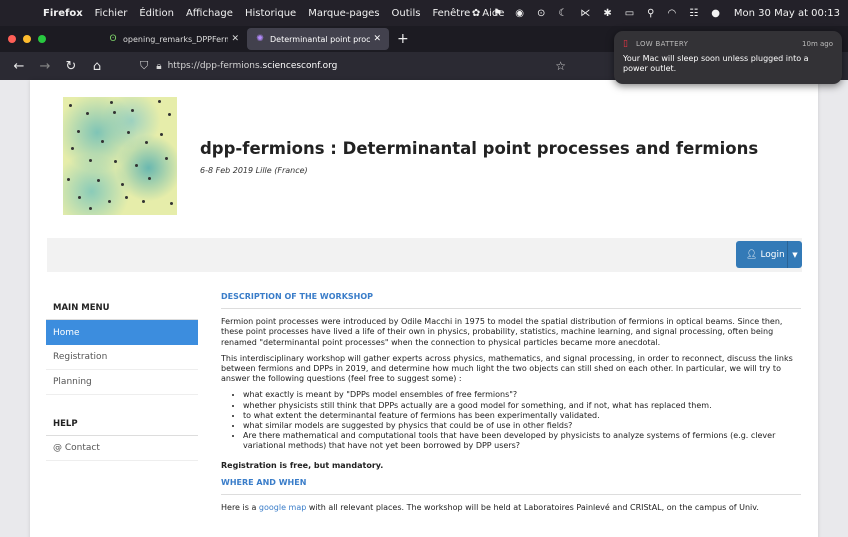 The height and width of the screenshot is (537, 848). I want to click on siri-icon: ●, so click(715, 13).